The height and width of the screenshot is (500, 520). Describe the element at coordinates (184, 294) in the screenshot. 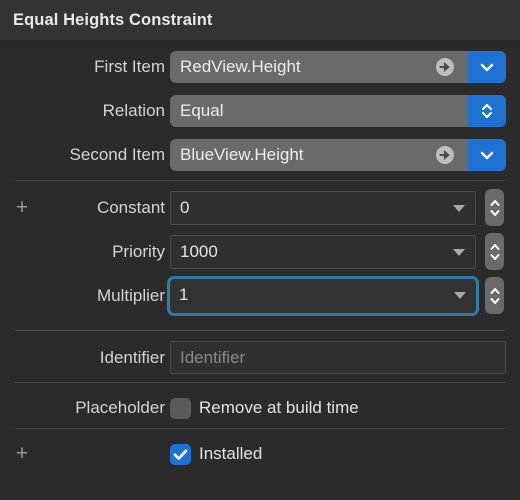

I see `multiplier-value: 1` at that location.